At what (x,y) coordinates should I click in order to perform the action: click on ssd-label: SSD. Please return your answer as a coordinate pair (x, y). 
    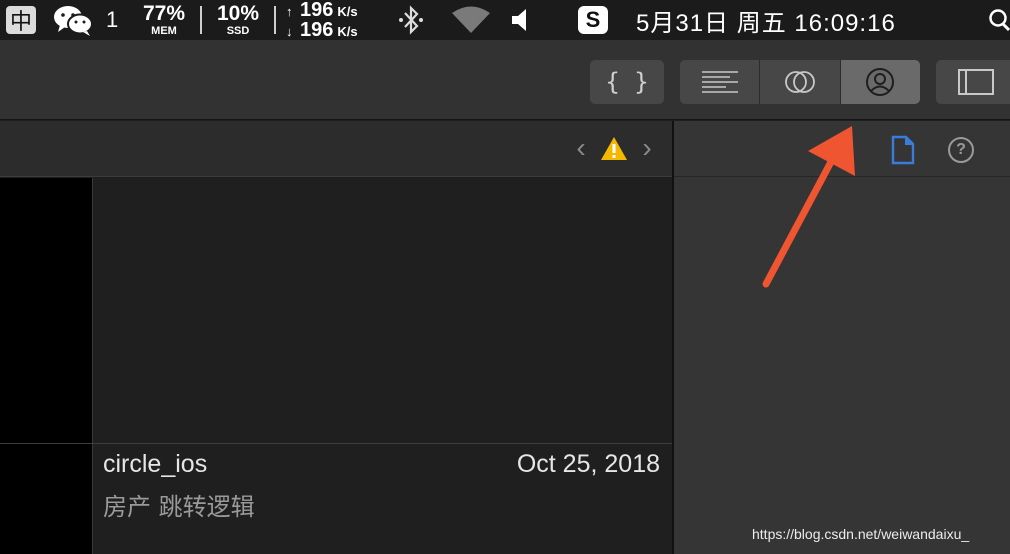
    Looking at the image, I should click on (238, 31).